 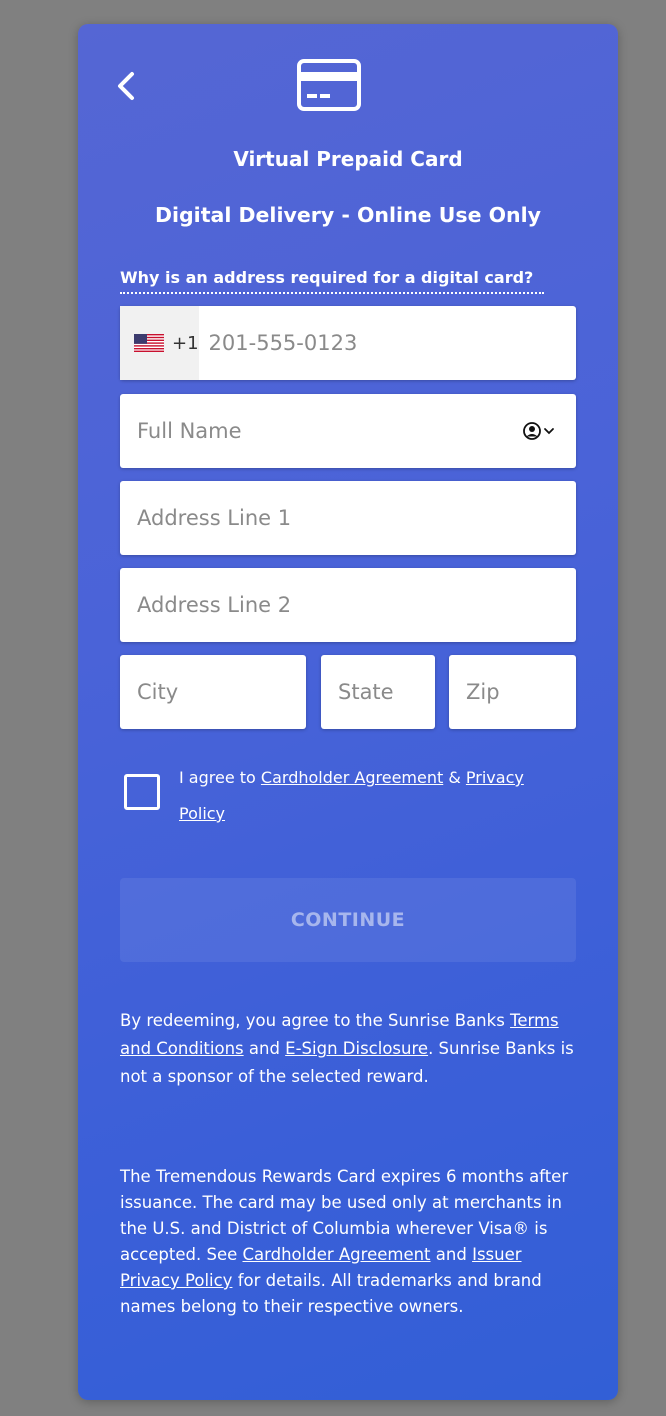 What do you see at coordinates (337, 1254) in the screenshot?
I see `cardholder-agreement-link-footer: Cardholder Agreement` at bounding box center [337, 1254].